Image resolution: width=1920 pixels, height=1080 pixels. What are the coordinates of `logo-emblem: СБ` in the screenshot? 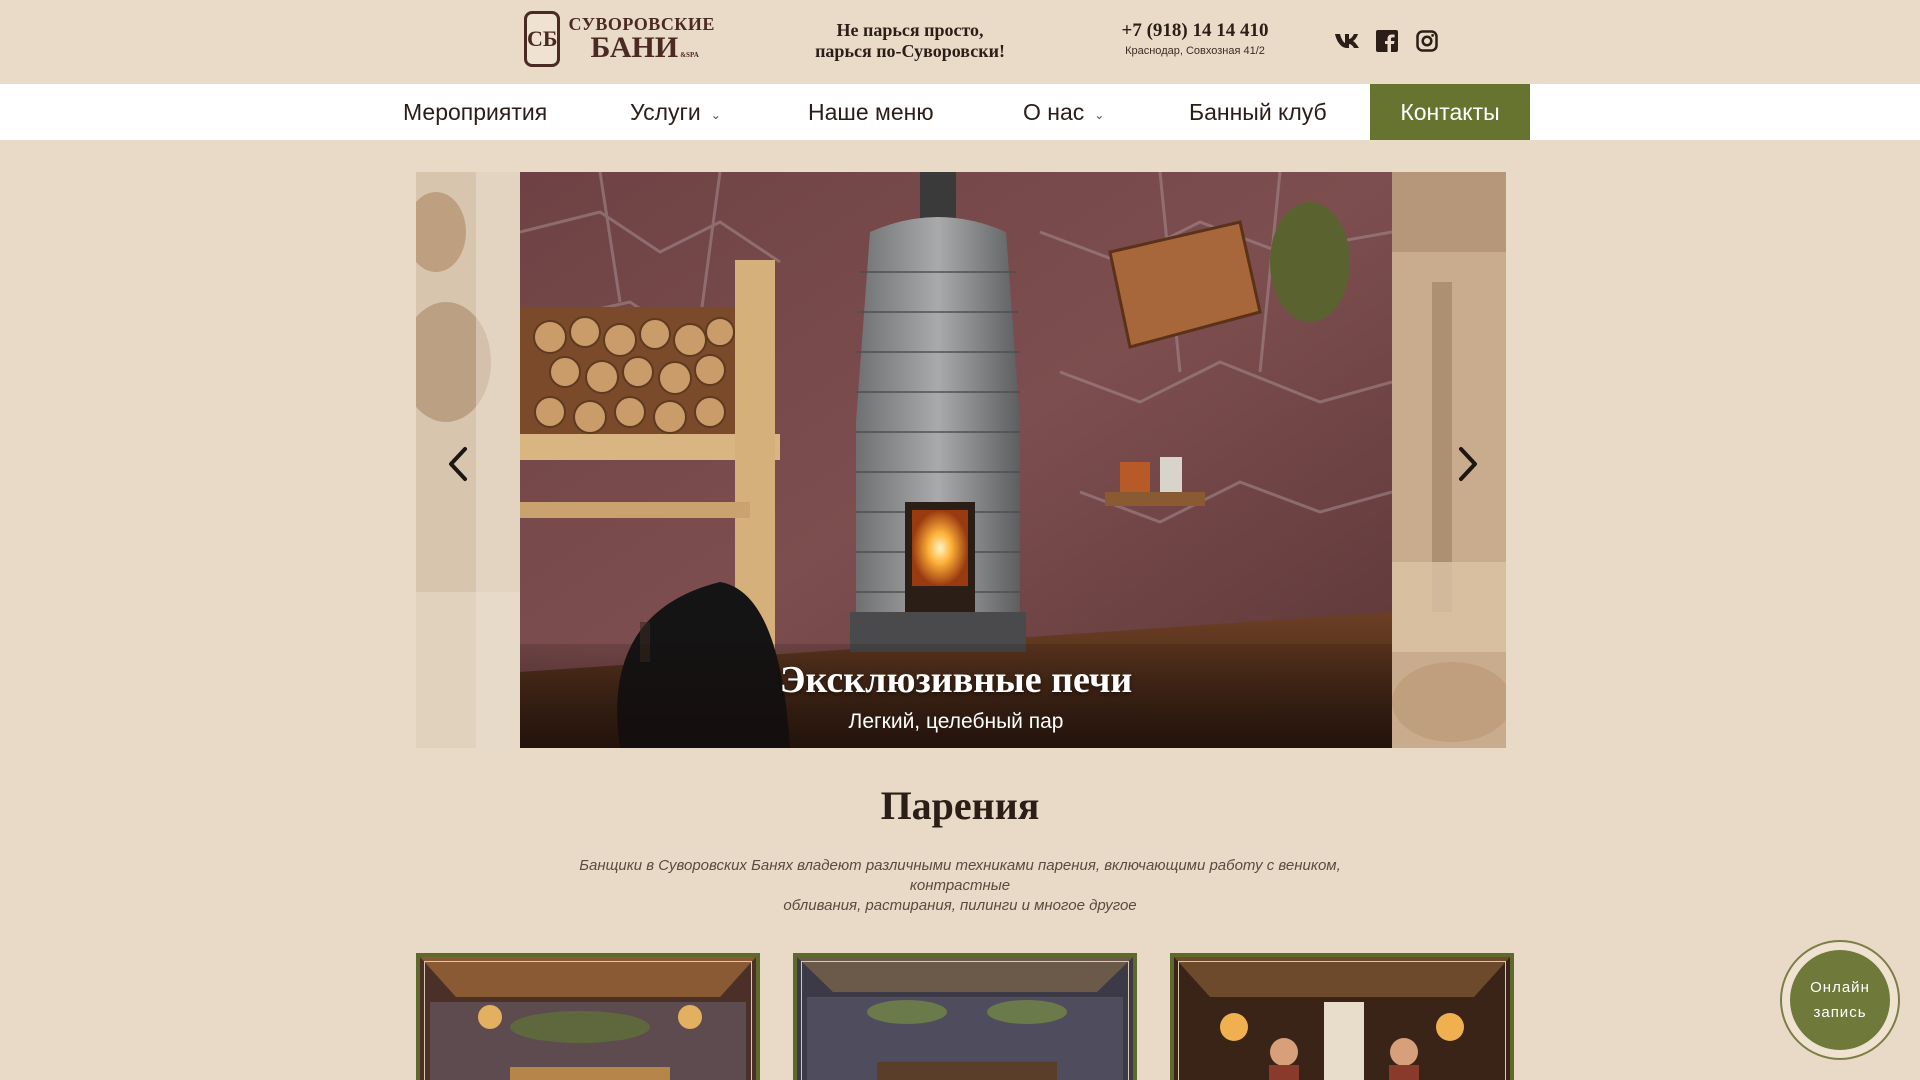 It's located at (542, 39).